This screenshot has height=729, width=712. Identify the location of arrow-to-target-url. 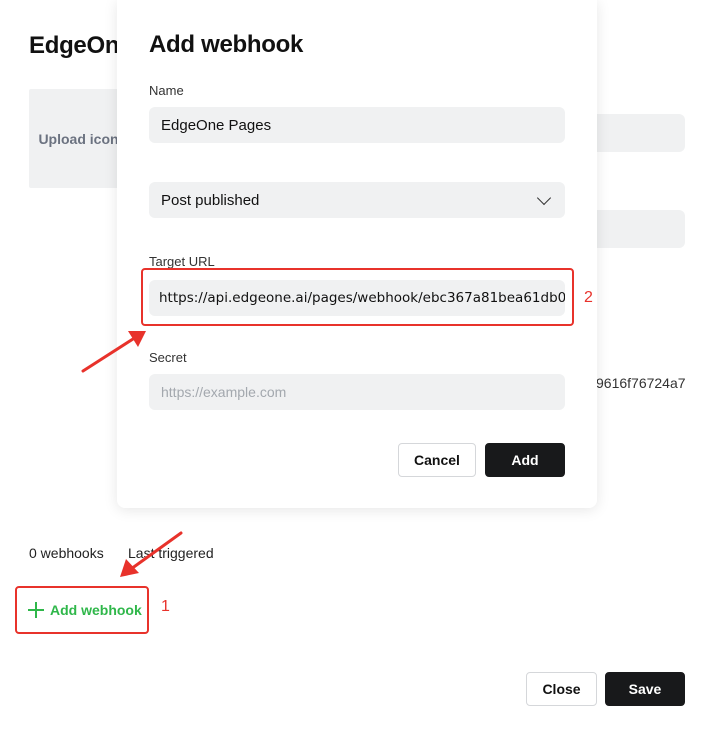
(113, 352).